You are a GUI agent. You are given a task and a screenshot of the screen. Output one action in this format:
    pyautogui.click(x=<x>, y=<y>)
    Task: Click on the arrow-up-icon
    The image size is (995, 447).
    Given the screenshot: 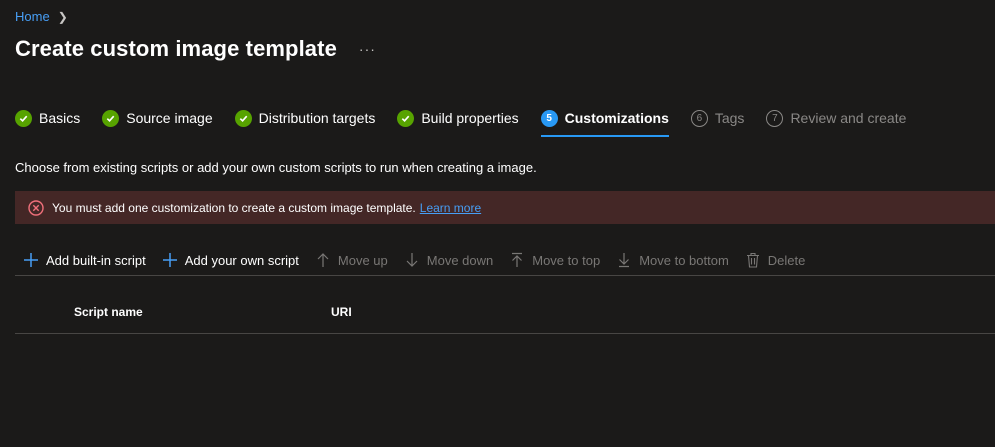 What is the action you would take?
    pyautogui.click(x=323, y=260)
    